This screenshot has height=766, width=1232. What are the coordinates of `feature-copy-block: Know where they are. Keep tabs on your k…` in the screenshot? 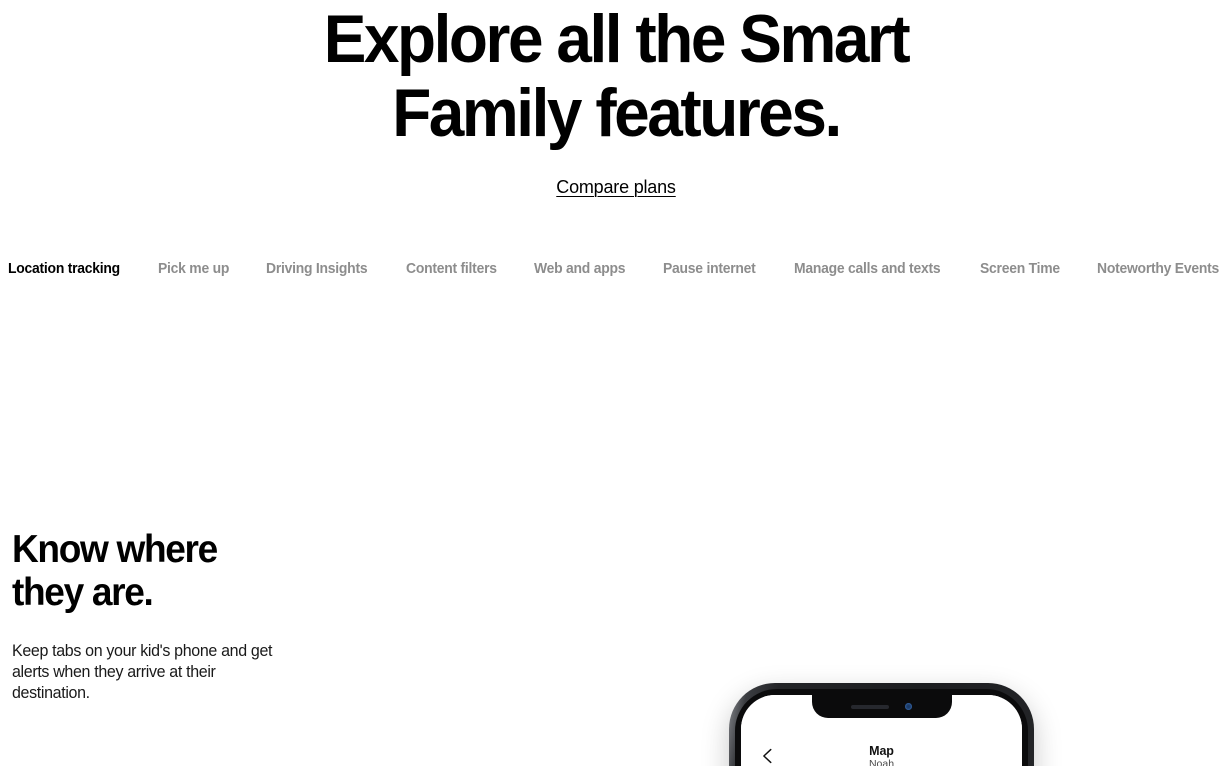 It's located at (162, 616).